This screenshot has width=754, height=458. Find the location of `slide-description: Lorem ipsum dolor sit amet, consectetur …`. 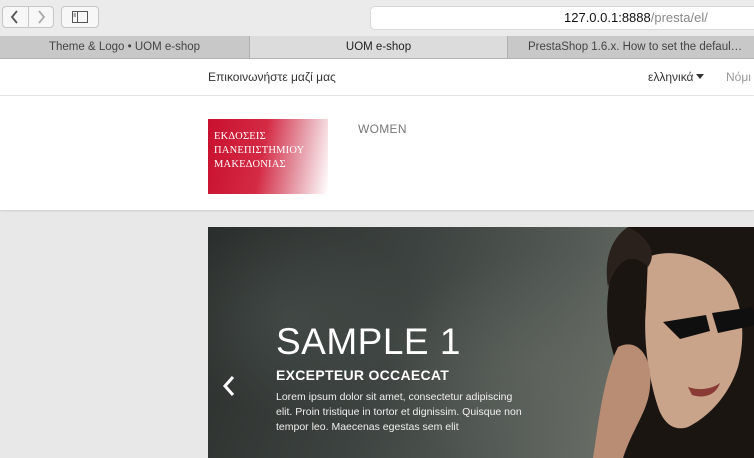

slide-description: Lorem ipsum dolor sit amet, consectetur … is located at coordinates (399, 412).